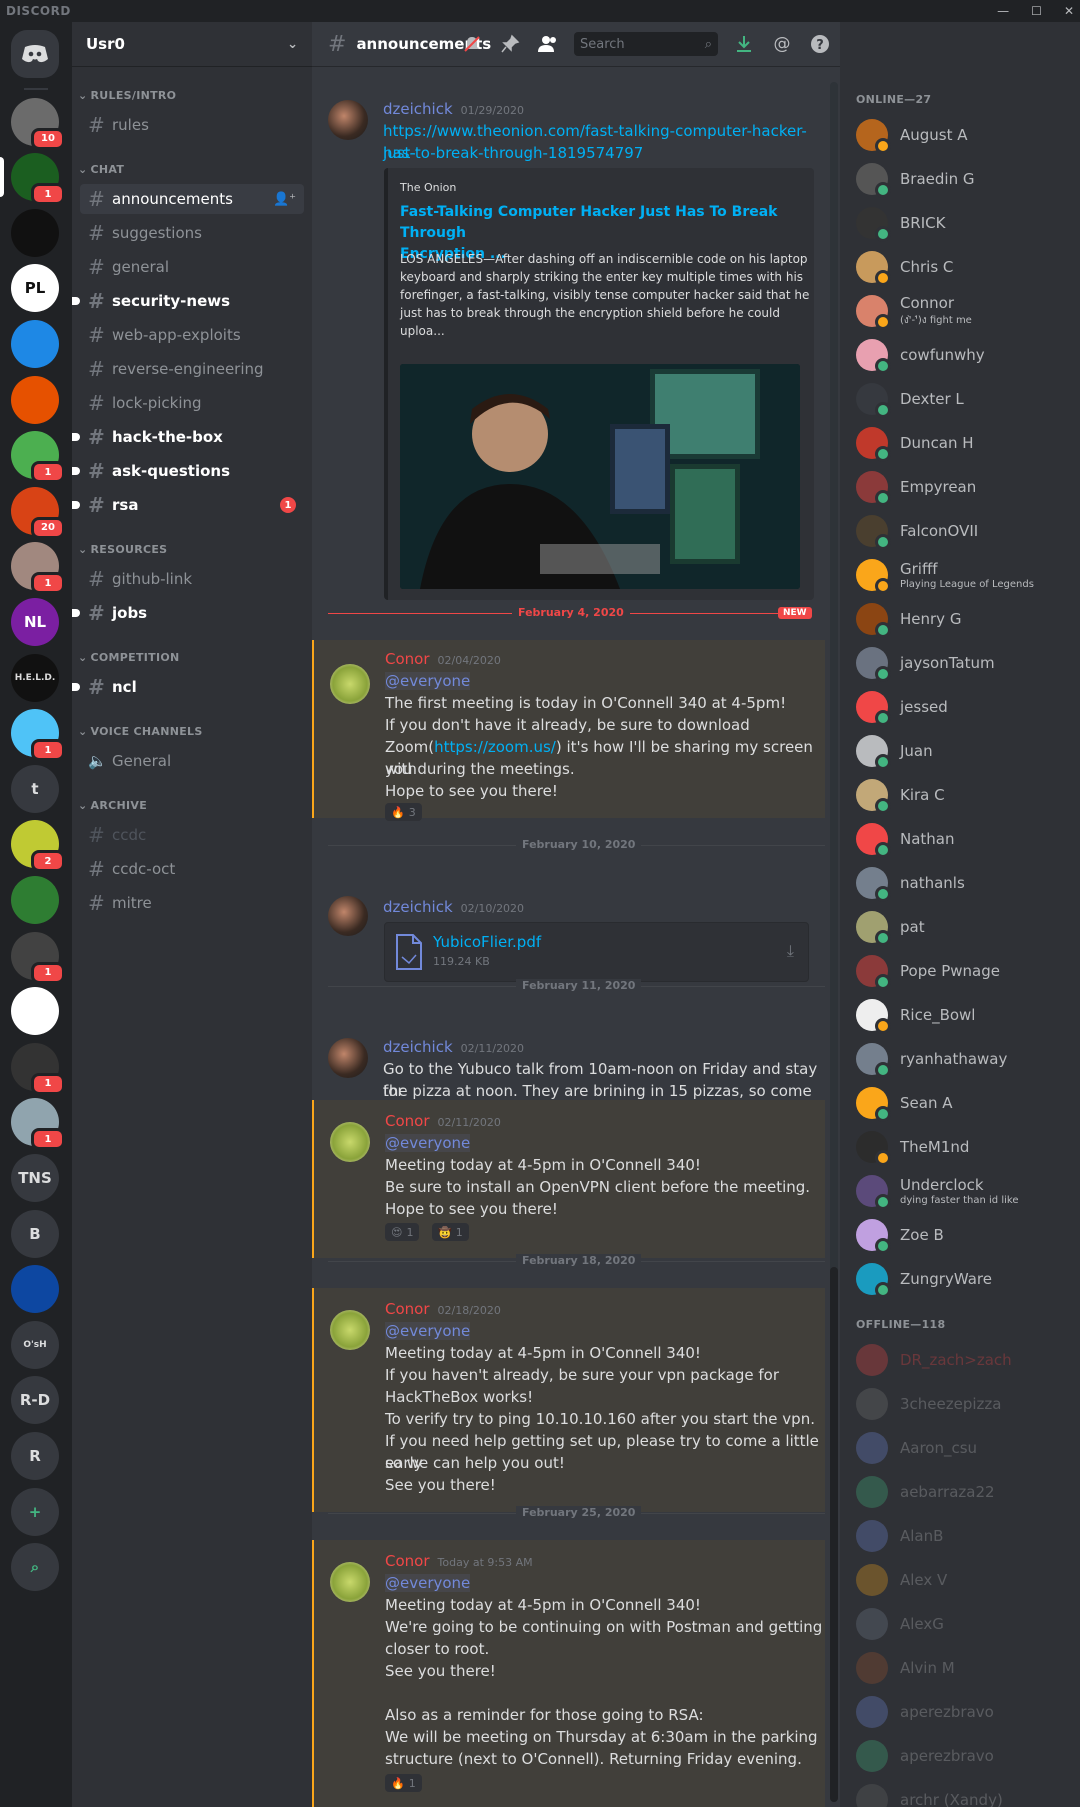  I want to click on voice-channel-general: 🔈 General, so click(192, 761).